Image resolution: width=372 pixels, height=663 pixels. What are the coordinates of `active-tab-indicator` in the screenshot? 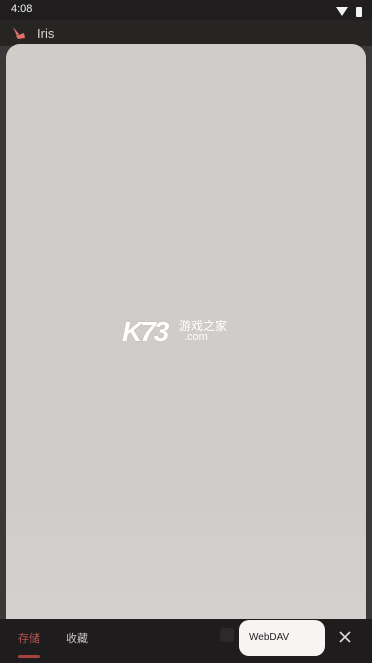 It's located at (29, 656).